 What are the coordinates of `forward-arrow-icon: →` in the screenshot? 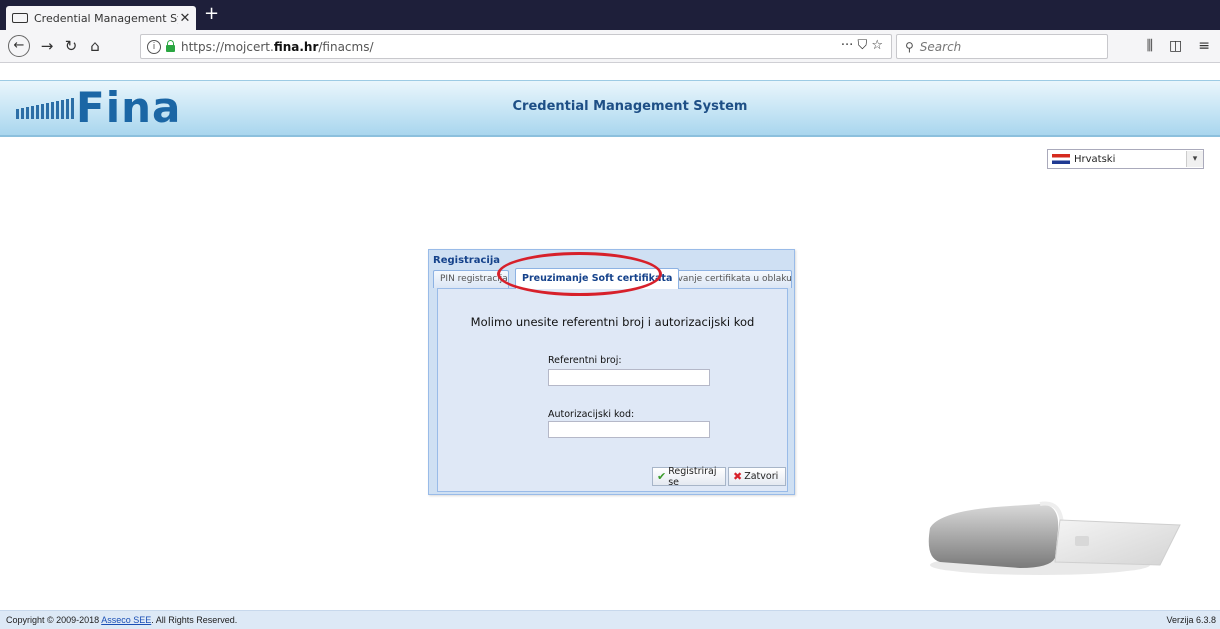 It's located at (47, 46).